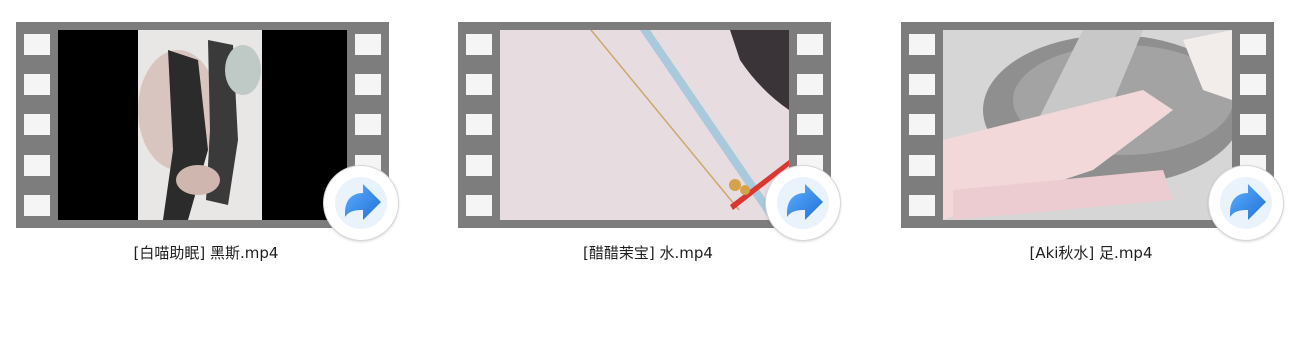 The width and height of the screenshot is (1306, 337). Describe the element at coordinates (648, 252) in the screenshot. I see `file-name: [醋醋茉宝] 水.mp4` at that location.